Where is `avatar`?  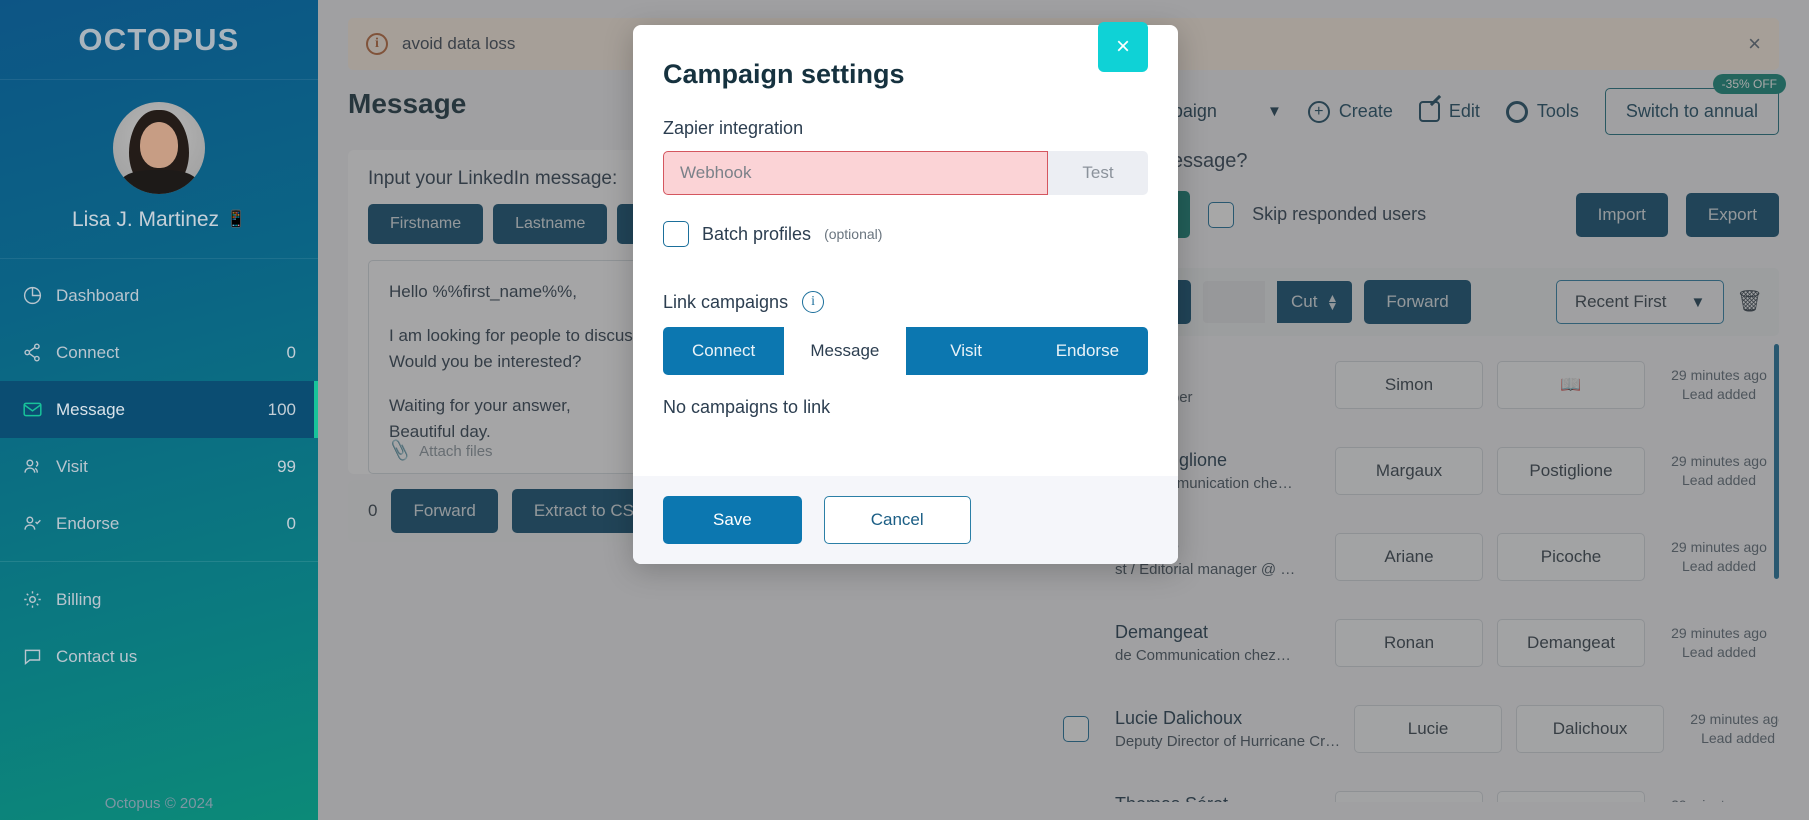 avatar is located at coordinates (159, 148).